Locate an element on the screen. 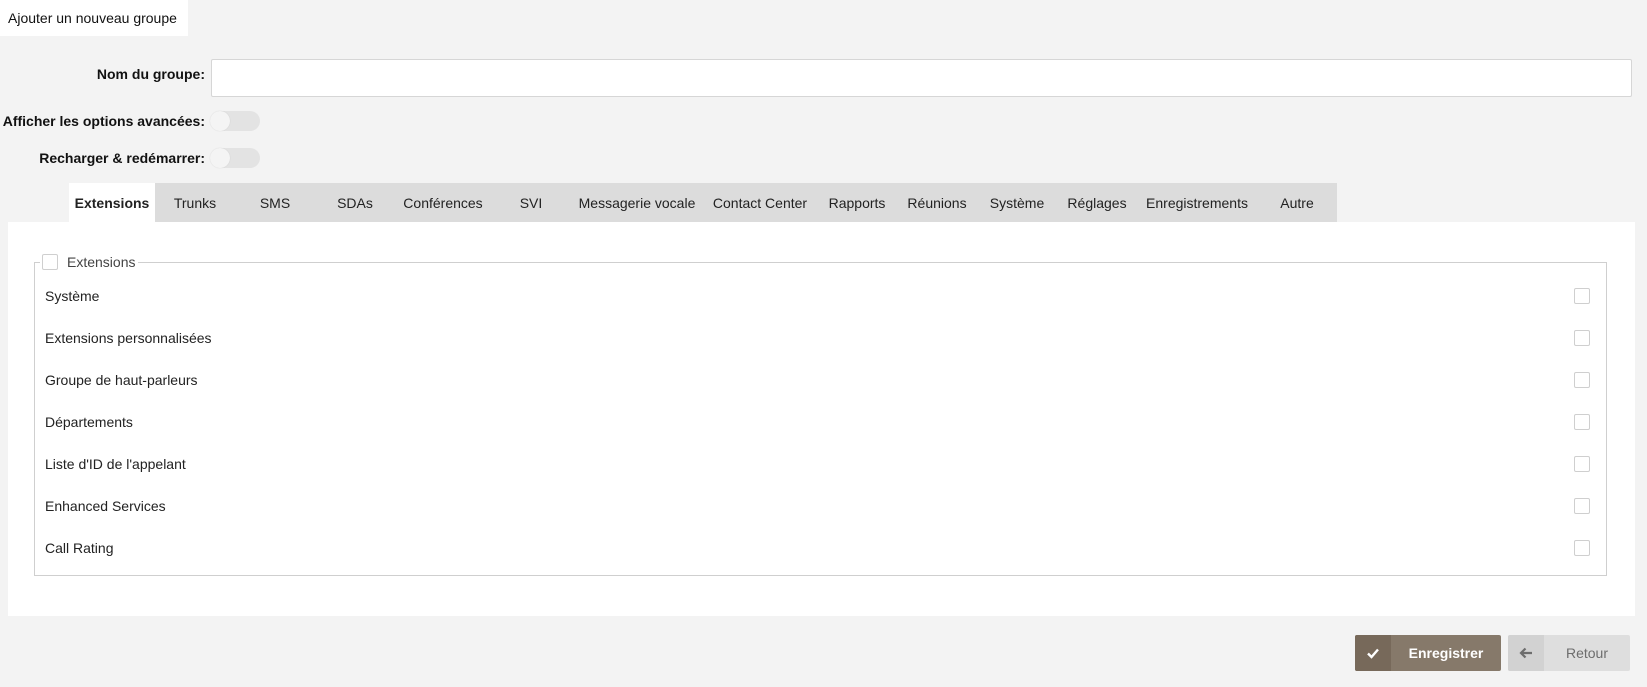  tab-sms: SMS is located at coordinates (275, 203).